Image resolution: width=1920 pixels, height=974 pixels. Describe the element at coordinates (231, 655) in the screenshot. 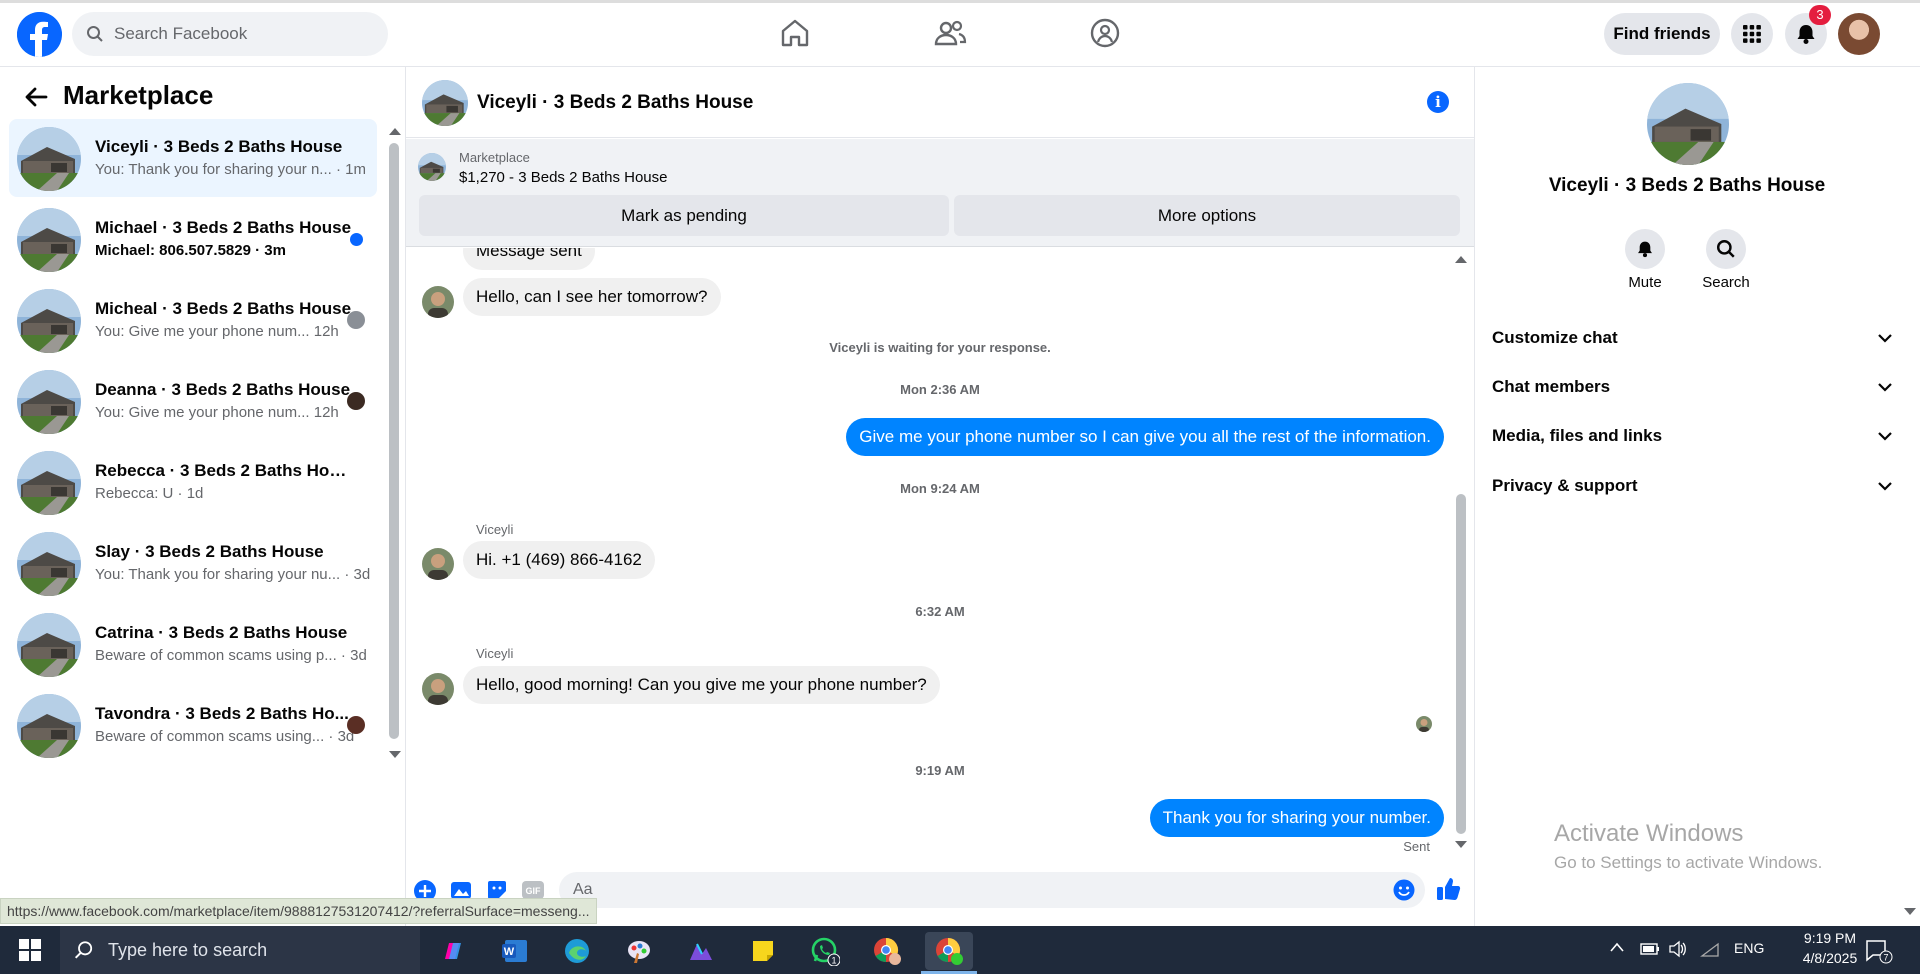

I see `conversation-snippet: Beware of common scams using p... · 3d` at that location.